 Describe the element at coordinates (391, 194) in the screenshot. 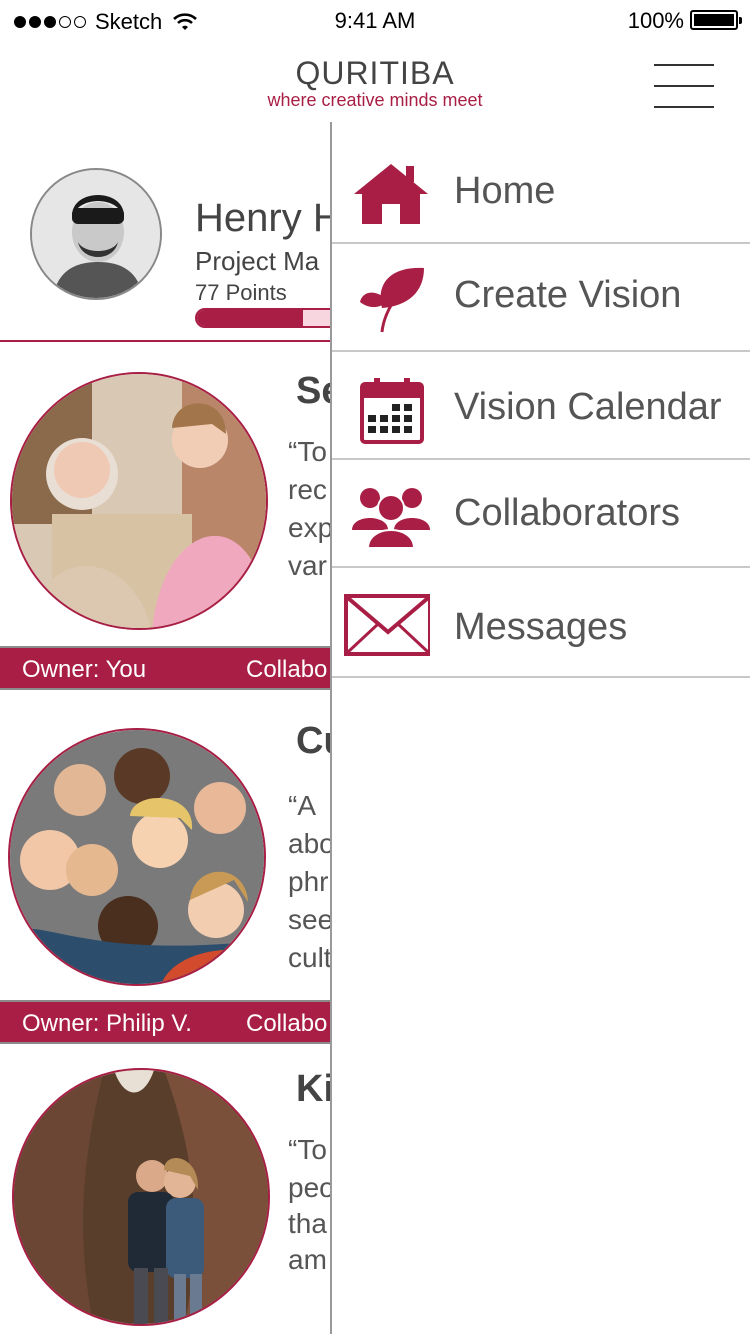

I see `house-icon` at that location.